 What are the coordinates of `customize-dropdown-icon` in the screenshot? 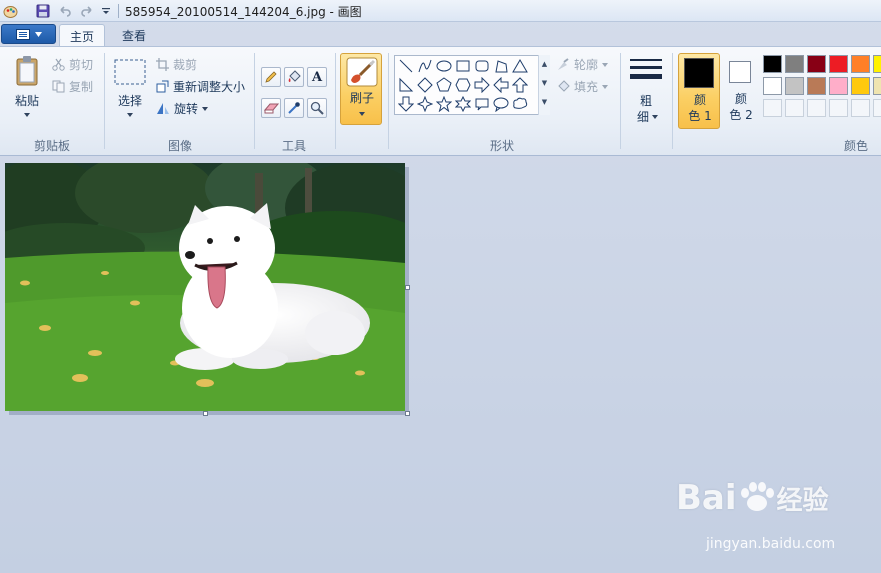 It's located at (106, 11).